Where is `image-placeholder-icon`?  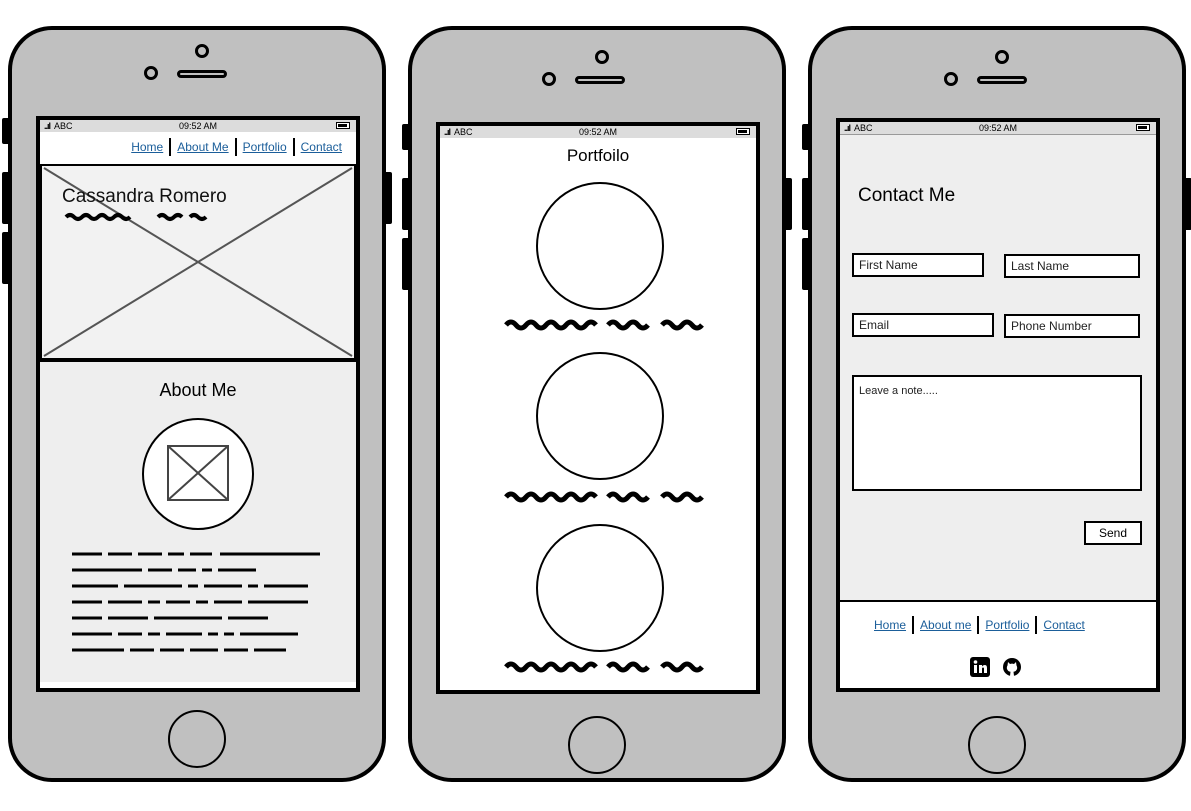 image-placeholder-icon is located at coordinates (198, 473).